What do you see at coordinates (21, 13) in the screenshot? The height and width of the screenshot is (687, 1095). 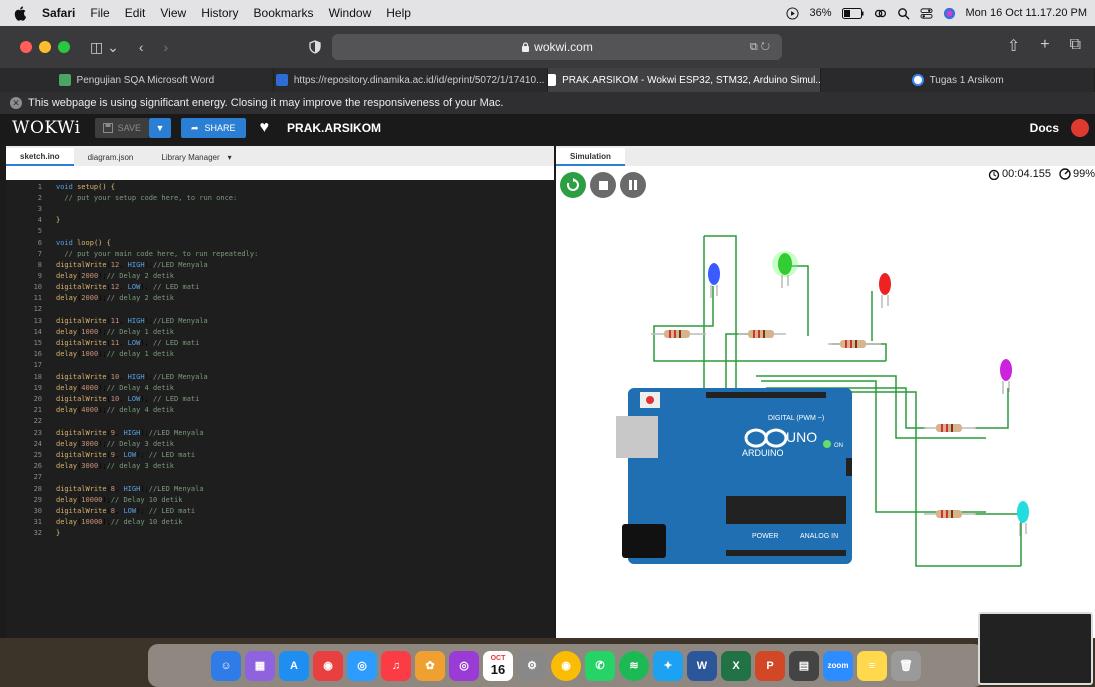 I see `apple-icon` at bounding box center [21, 13].